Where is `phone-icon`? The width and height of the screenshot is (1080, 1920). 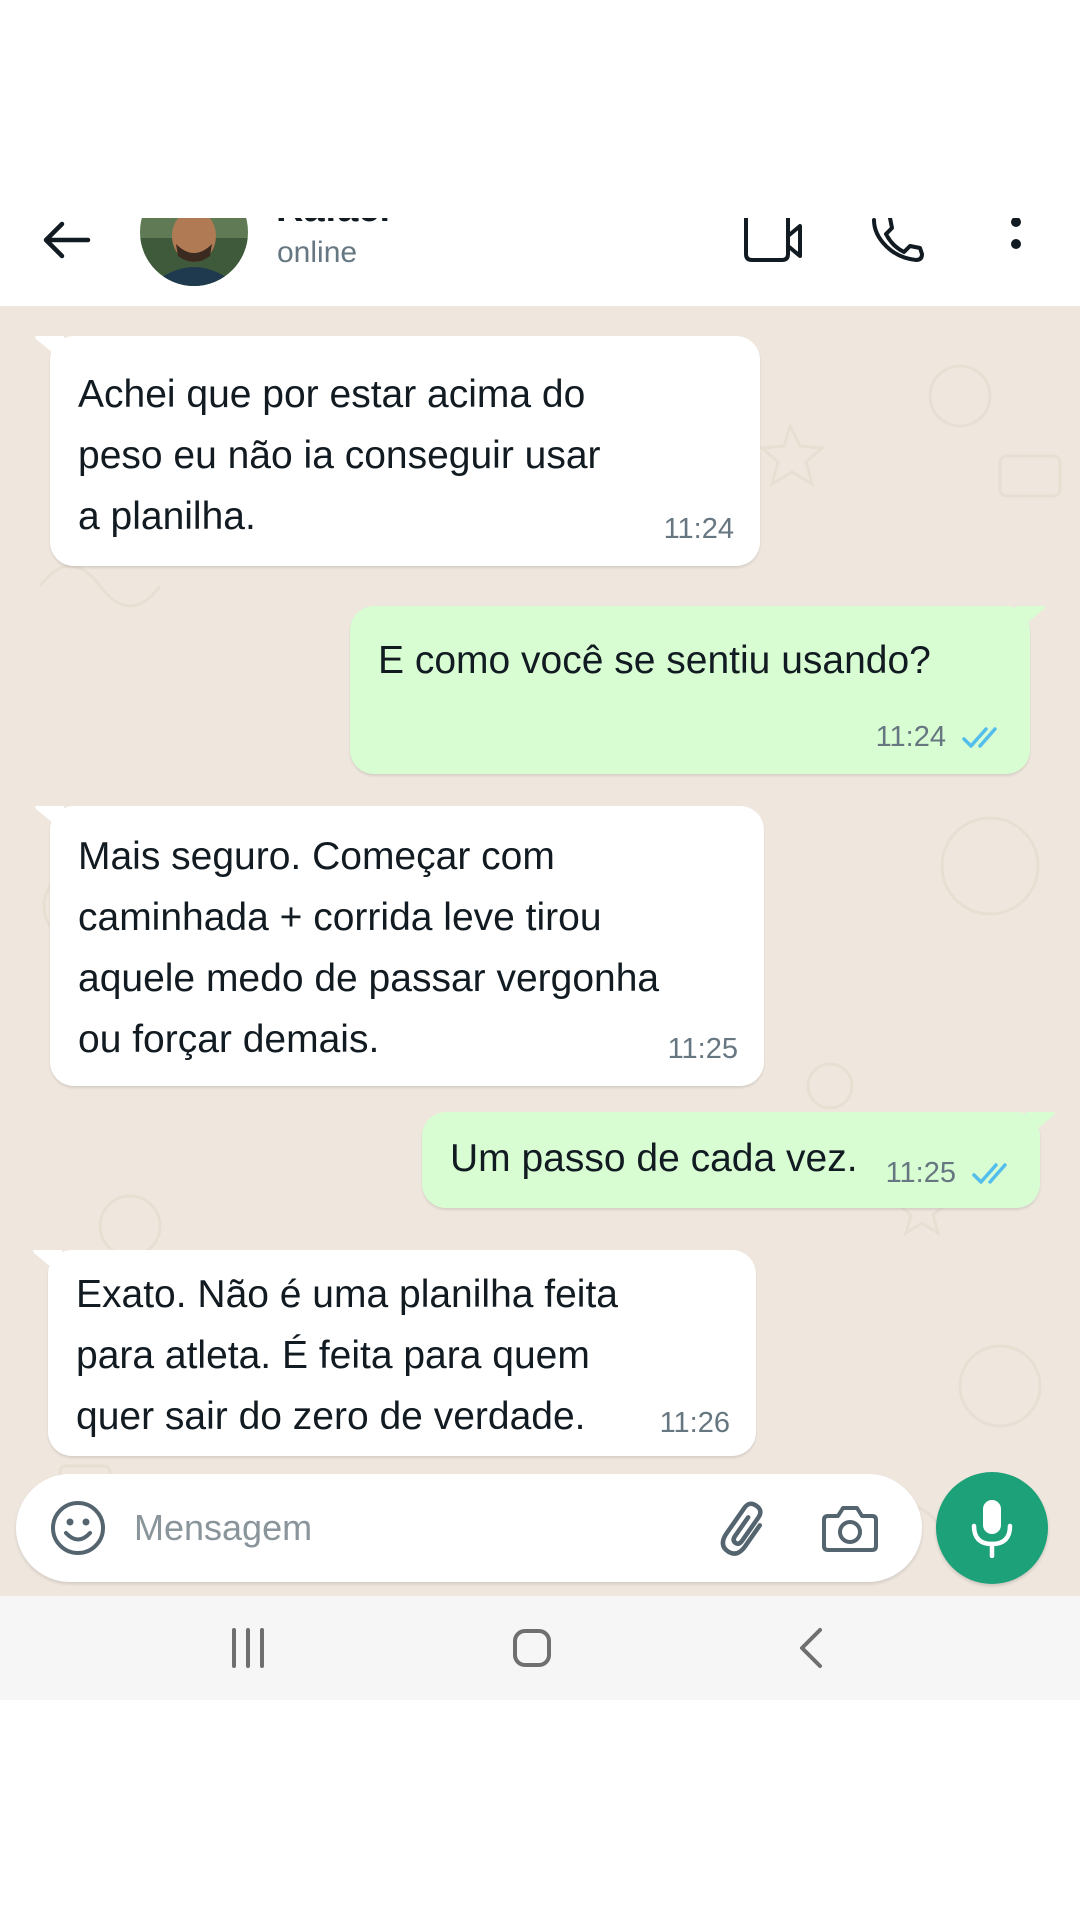 phone-icon is located at coordinates (898, 241).